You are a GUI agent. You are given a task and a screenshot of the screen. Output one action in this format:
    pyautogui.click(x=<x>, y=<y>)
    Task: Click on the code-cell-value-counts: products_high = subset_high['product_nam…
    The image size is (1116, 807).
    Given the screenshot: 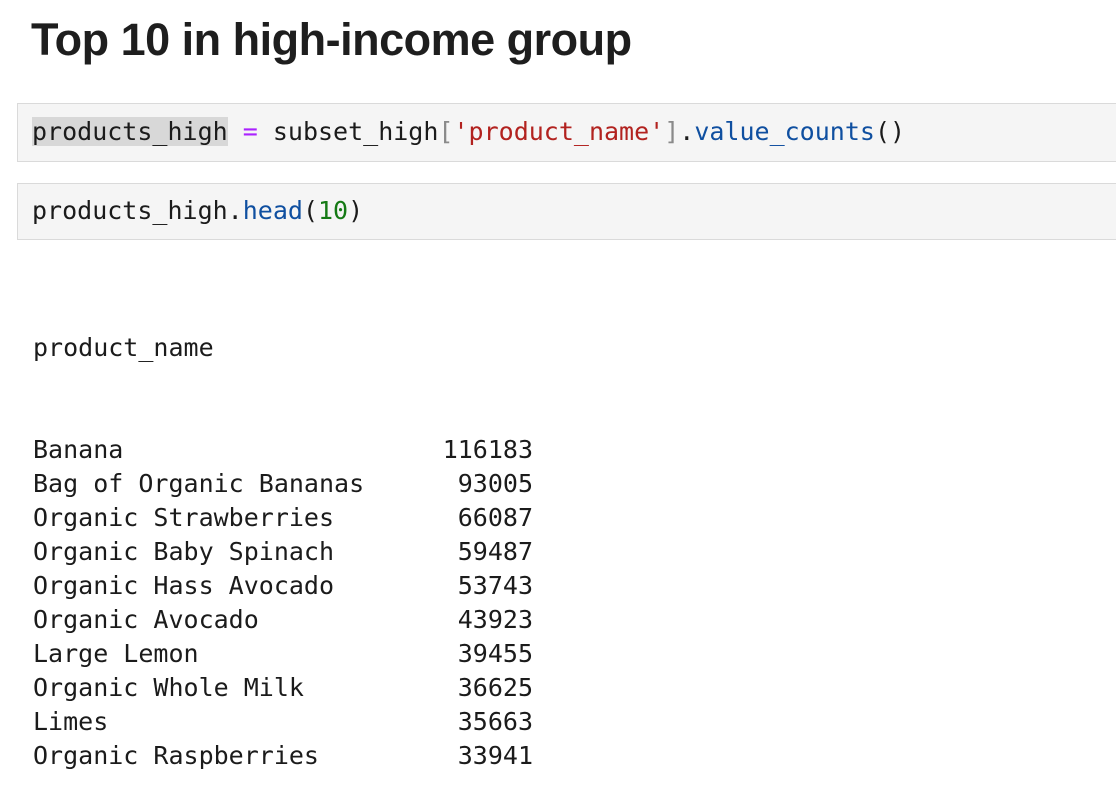 What is the action you would take?
    pyautogui.click(x=566, y=132)
    